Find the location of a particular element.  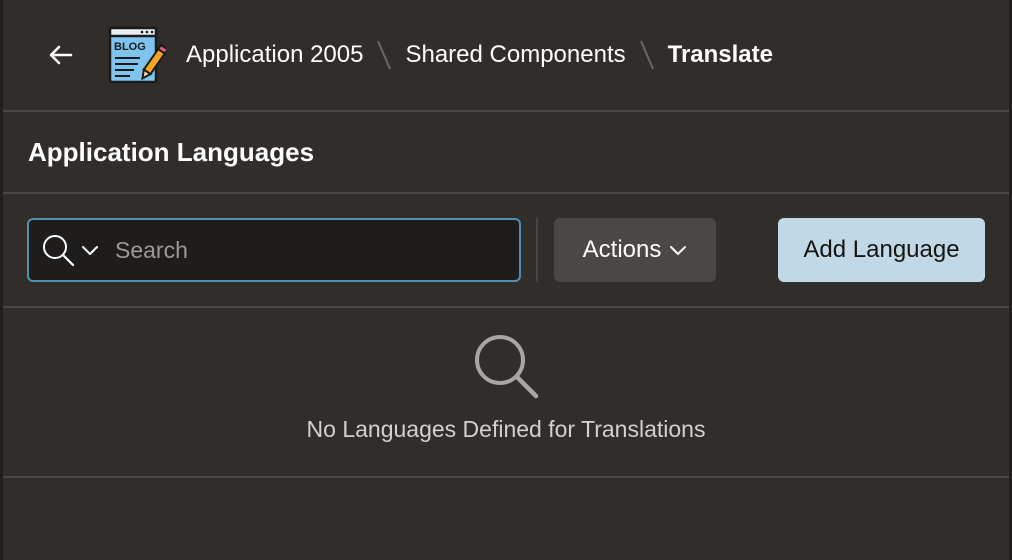

search-column-menu-button is located at coordinates (70, 250).